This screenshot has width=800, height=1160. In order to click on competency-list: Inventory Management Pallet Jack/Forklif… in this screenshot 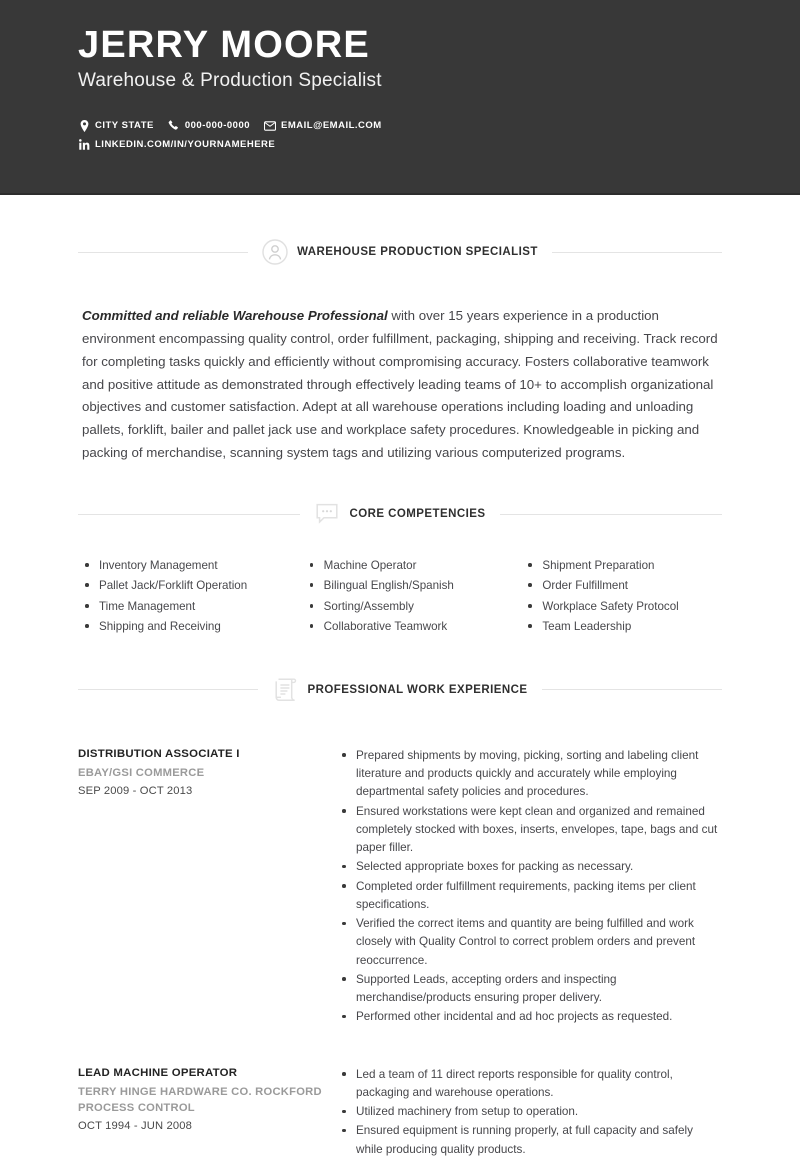, I will do `click(187, 596)`.